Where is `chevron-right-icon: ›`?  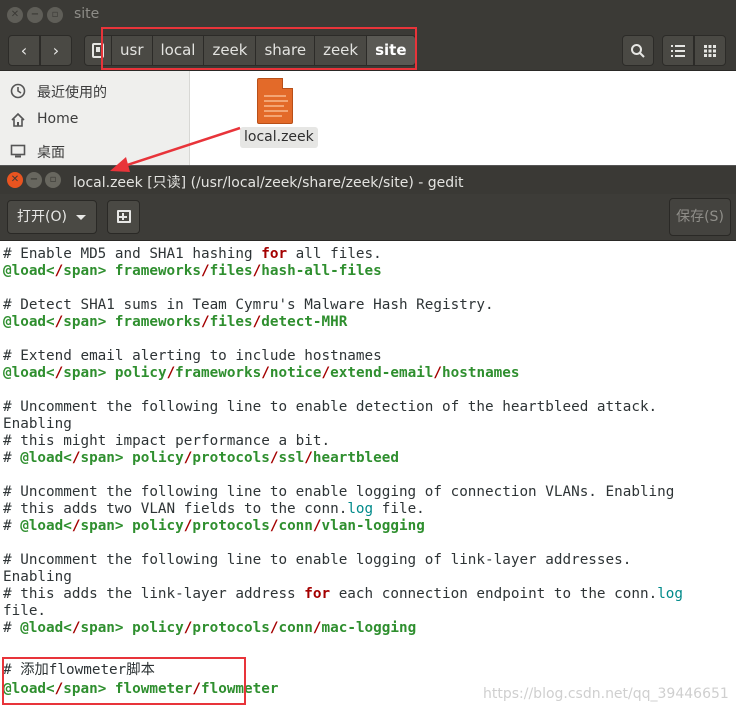
chevron-right-icon: › is located at coordinates (56, 50).